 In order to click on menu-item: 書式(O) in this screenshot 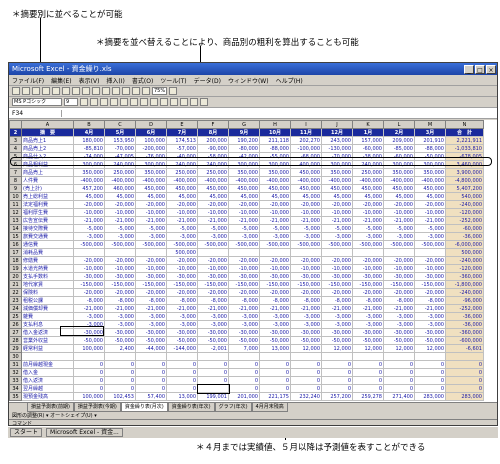, I will do `click(142, 80)`.